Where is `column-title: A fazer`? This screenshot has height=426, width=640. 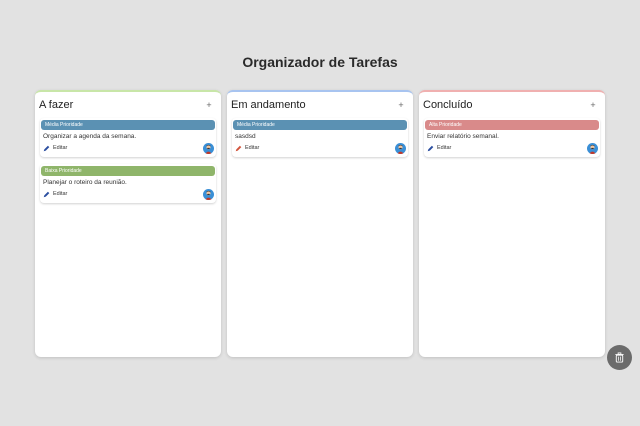 column-title: A fazer is located at coordinates (56, 105).